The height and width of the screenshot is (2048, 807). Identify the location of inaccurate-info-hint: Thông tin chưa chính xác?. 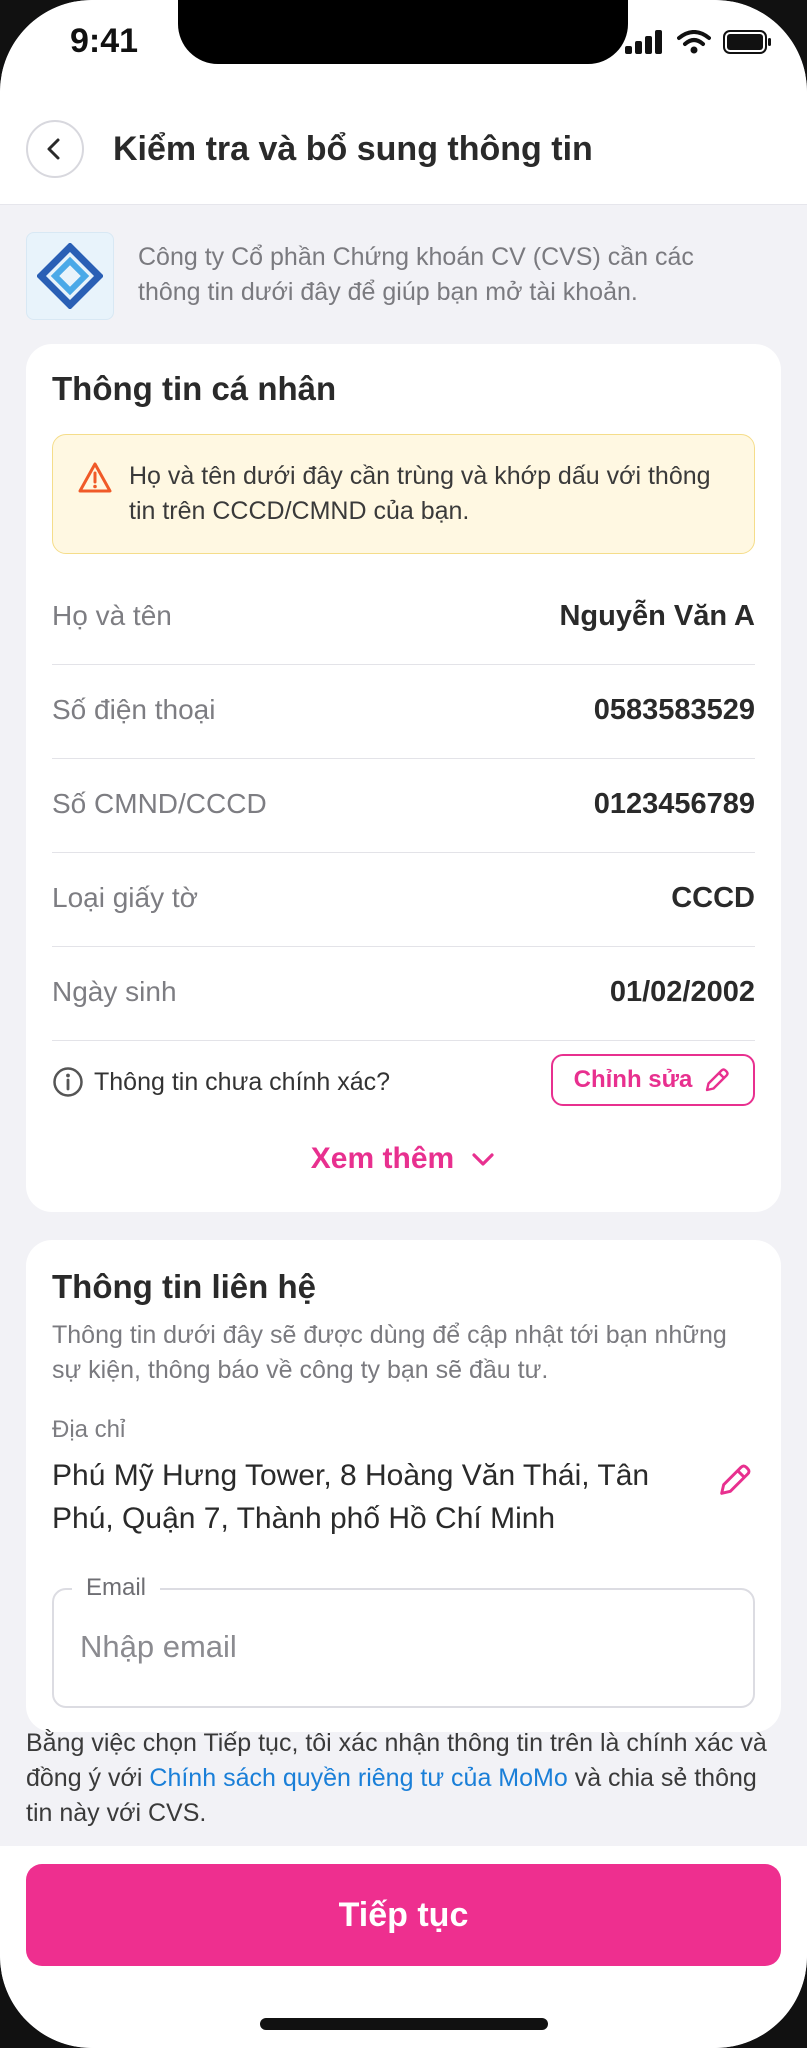
(221, 1082).